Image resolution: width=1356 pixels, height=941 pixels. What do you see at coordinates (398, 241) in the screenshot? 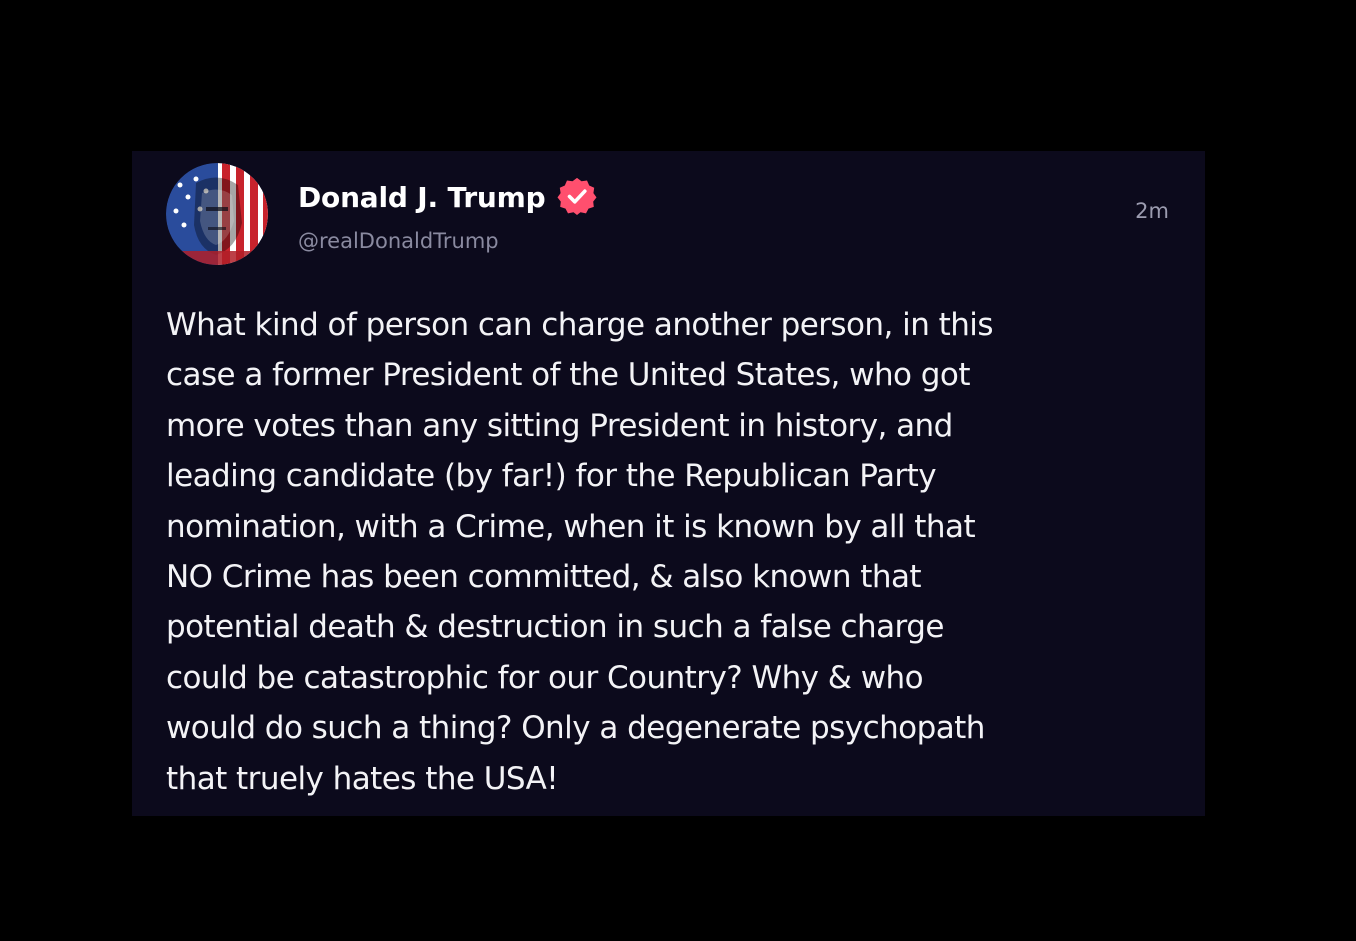
I see `author-handle: @realDonaldTrump` at bounding box center [398, 241].